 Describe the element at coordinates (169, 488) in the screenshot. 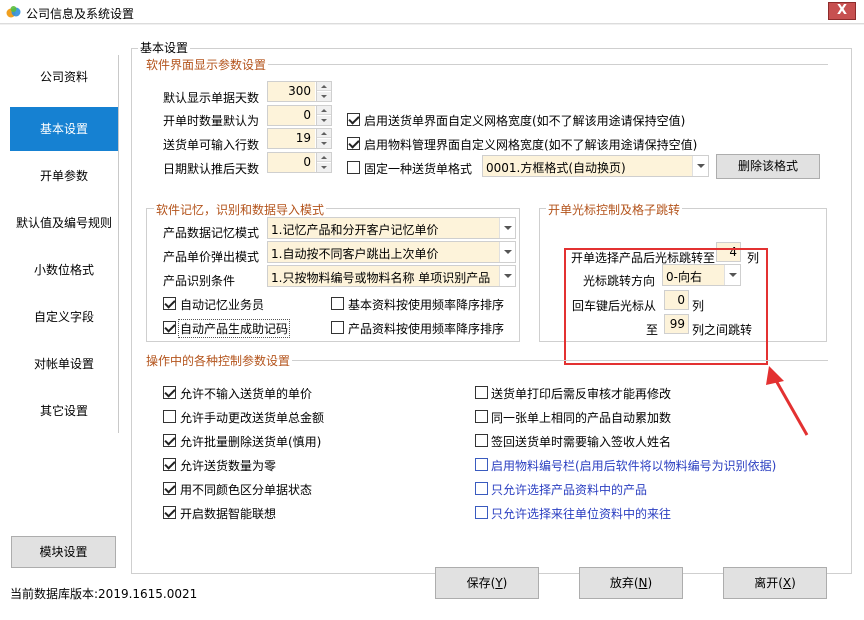

I see `color-status-checkbox` at that location.